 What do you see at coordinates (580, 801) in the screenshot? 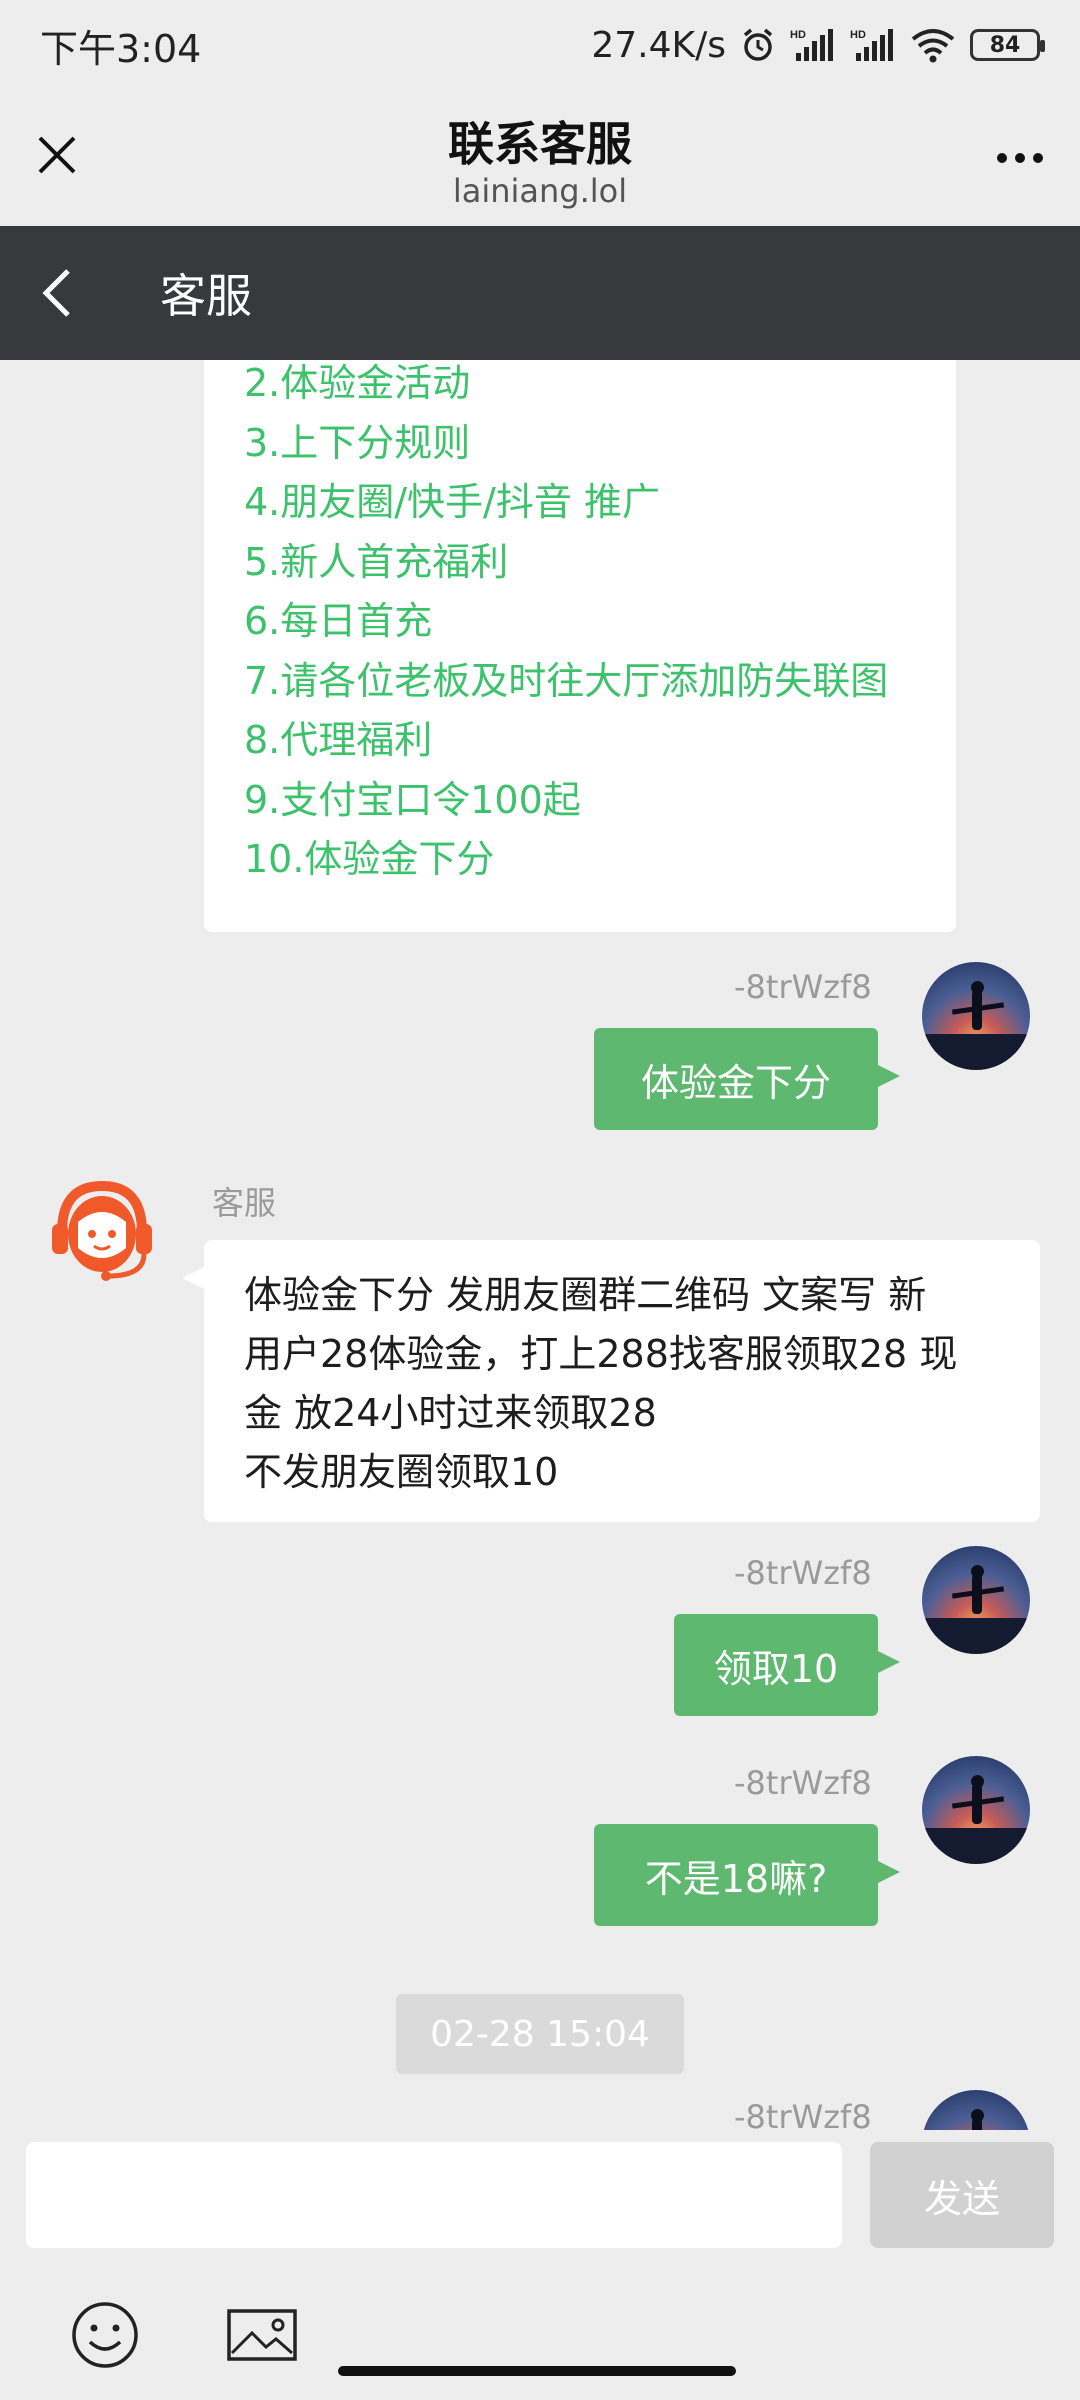
I see `menu-item: 9.支付宝口令100起` at bounding box center [580, 801].